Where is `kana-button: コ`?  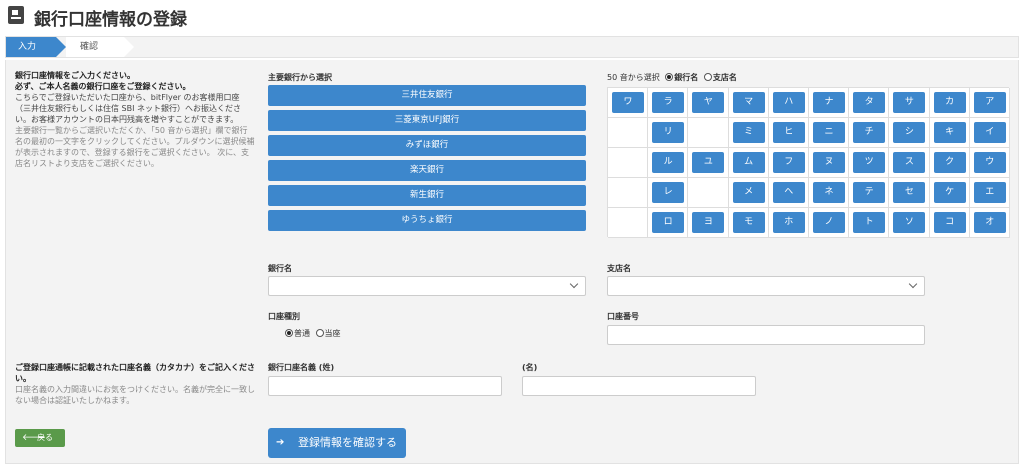 kana-button: コ is located at coordinates (949, 222).